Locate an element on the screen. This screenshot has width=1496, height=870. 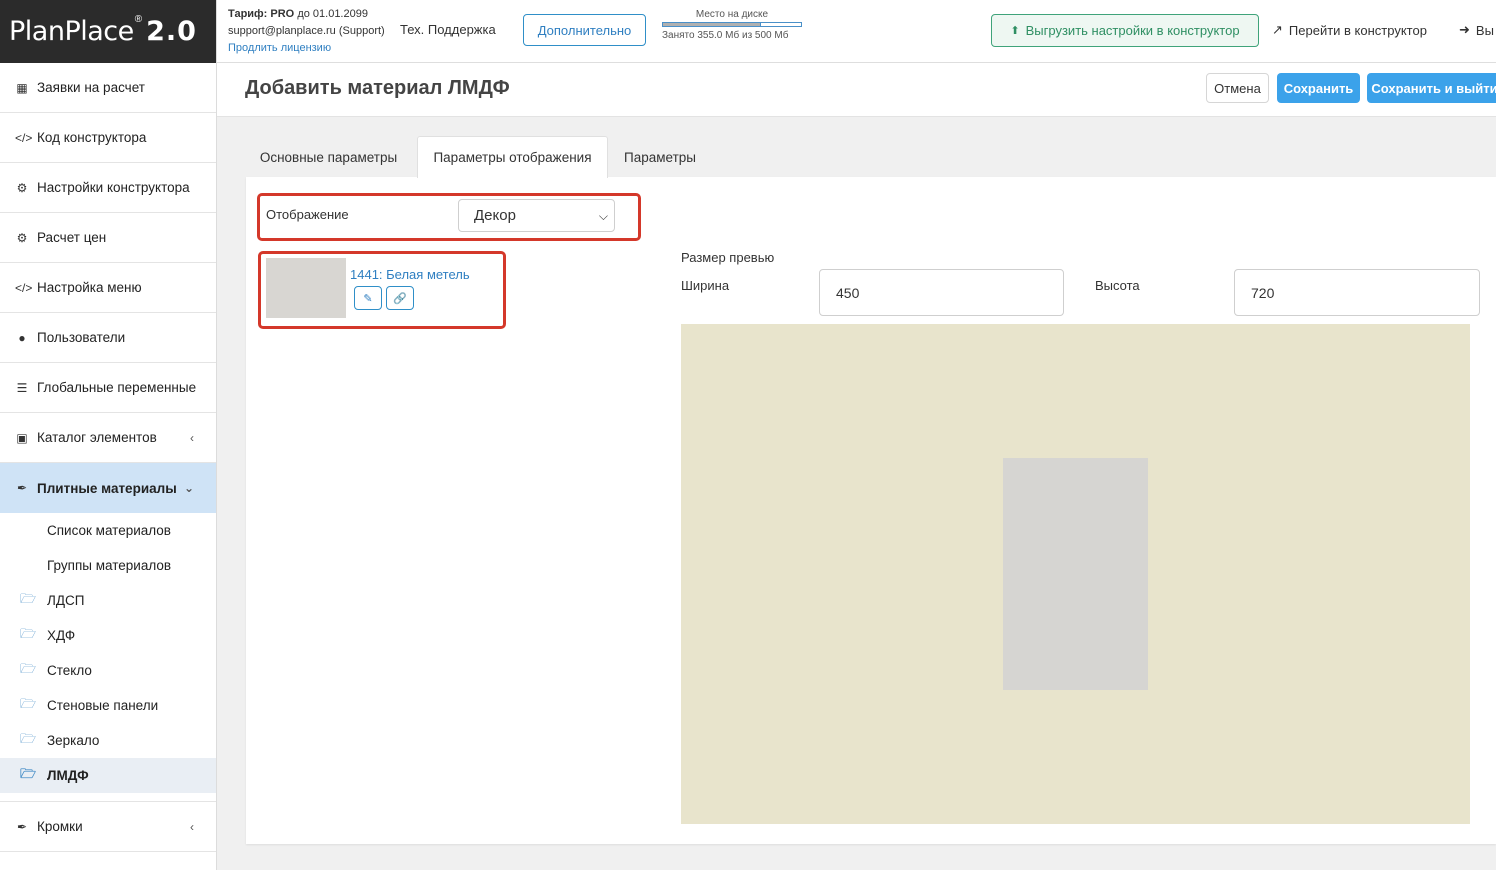
sidebar-item-users: ● Пользователи is located at coordinates (108, 338).